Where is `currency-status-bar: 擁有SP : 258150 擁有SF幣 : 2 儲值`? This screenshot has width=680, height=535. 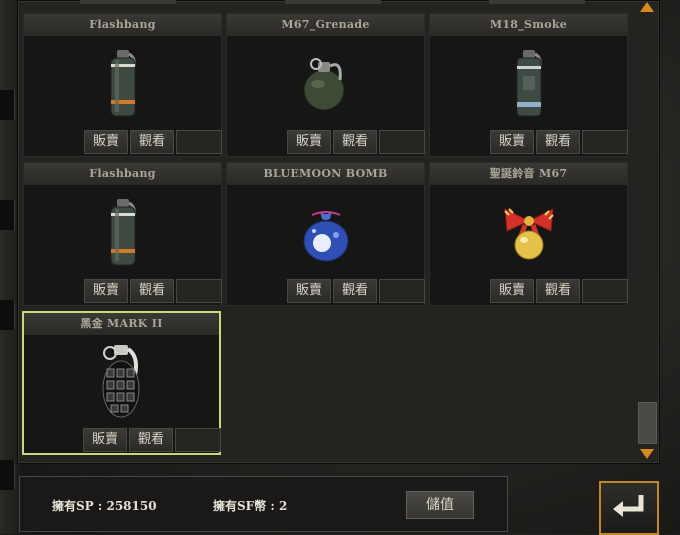 currency-status-bar: 擁有SP : 258150 擁有SF幣 : 2 儲值 is located at coordinates (263, 504).